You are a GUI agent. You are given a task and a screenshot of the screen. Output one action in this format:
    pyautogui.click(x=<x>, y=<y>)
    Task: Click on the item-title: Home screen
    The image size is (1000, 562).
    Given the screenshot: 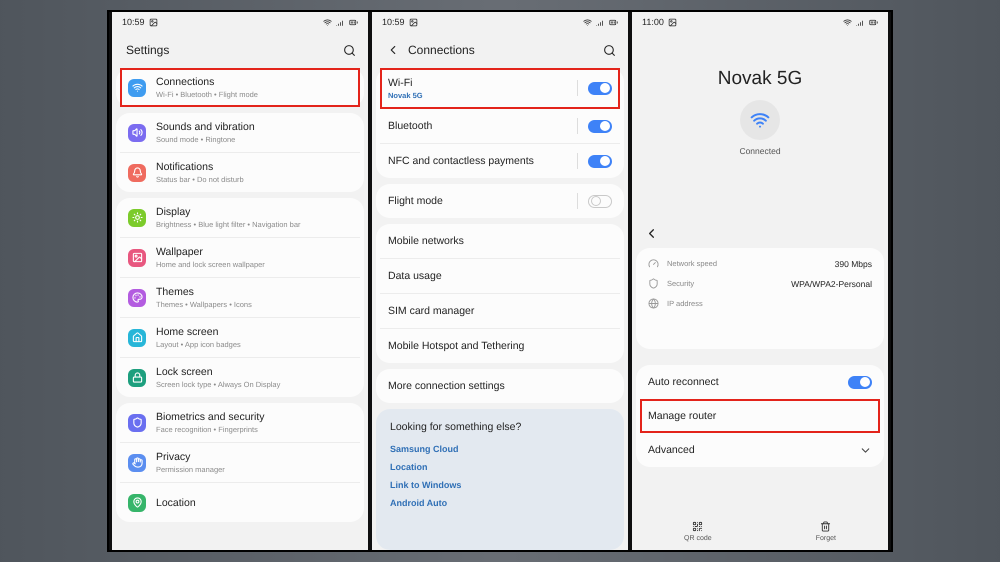 What is the action you would take?
    pyautogui.click(x=188, y=332)
    